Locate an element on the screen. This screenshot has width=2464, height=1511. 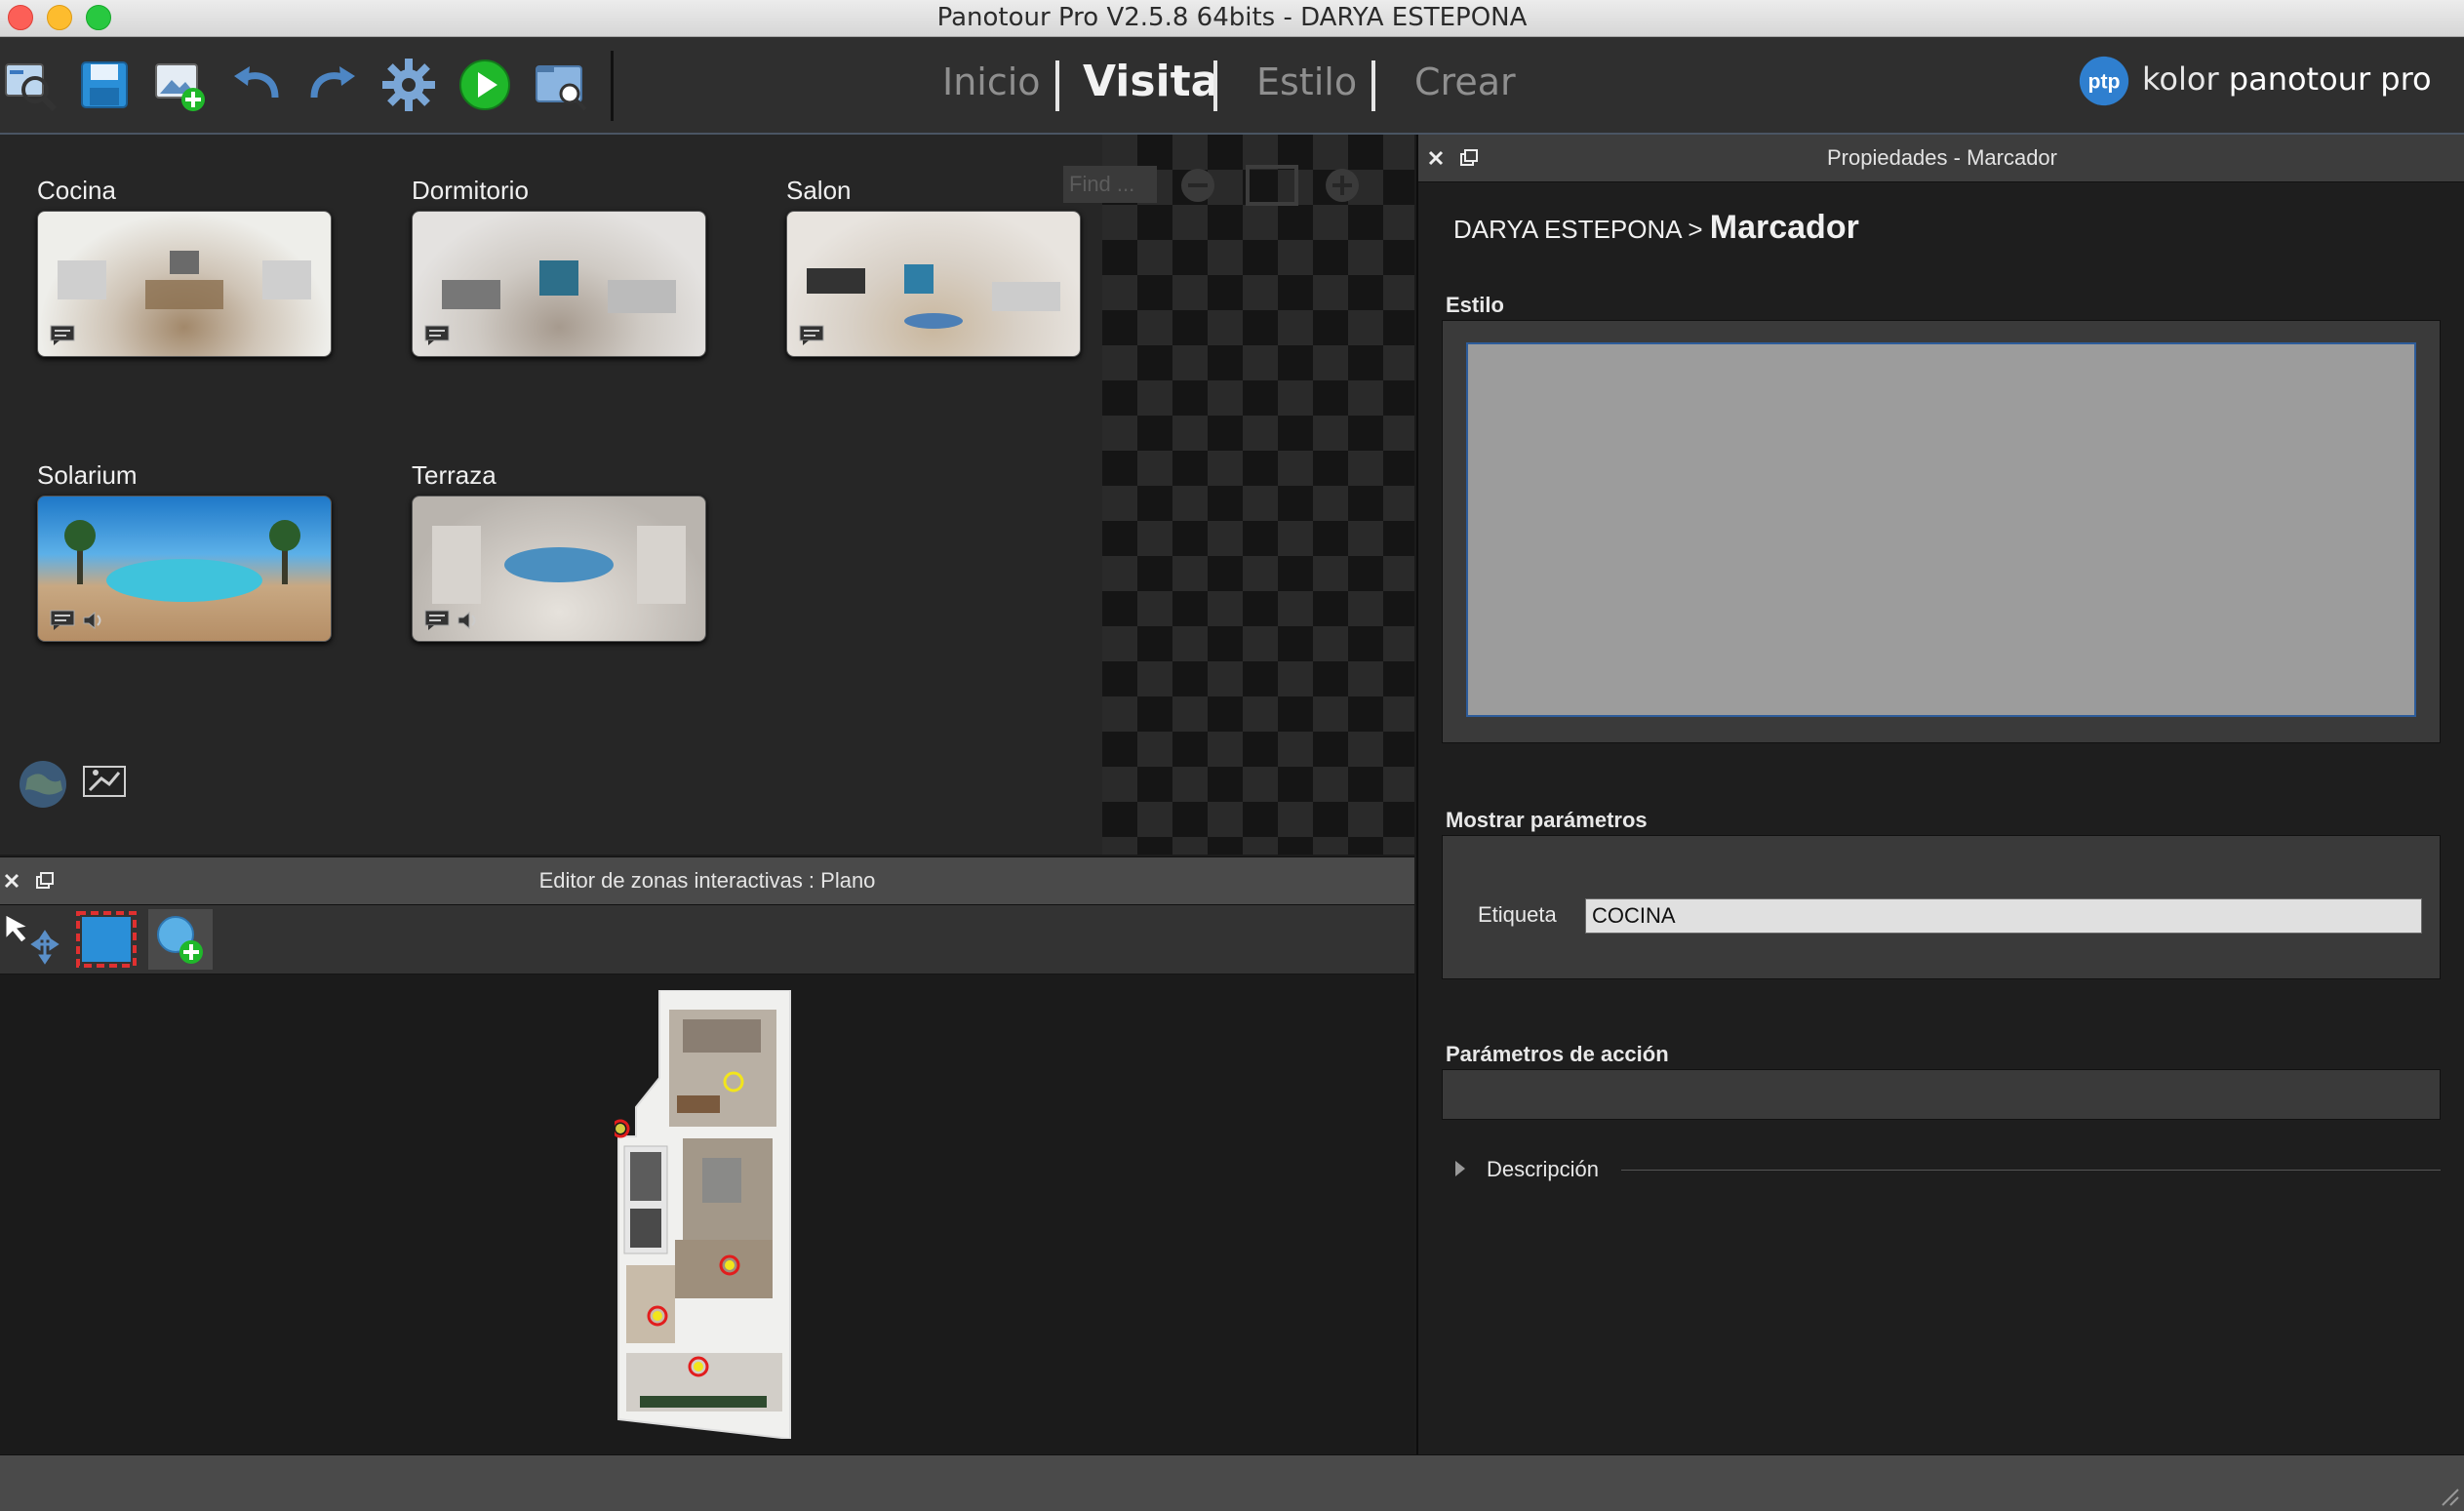
panorama-label: Terraza is located at coordinates (454, 475).